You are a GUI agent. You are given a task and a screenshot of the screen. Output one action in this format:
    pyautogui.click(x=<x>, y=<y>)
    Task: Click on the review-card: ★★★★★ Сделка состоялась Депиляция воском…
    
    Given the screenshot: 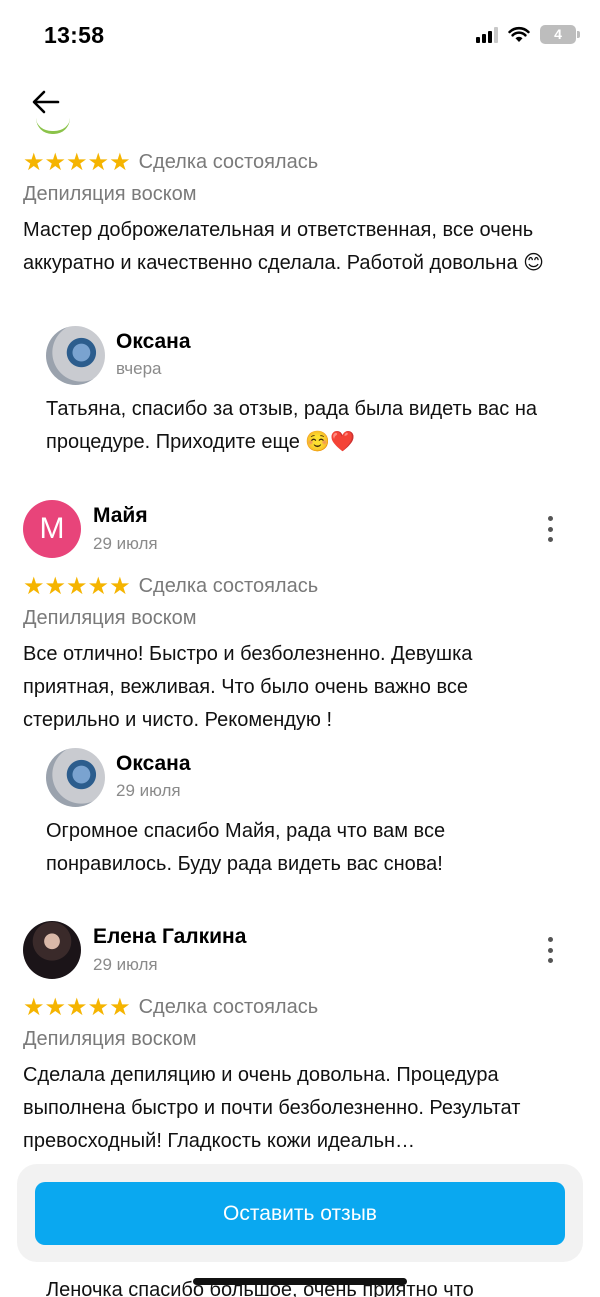 What is the action you would take?
    pyautogui.click(x=300, y=213)
    